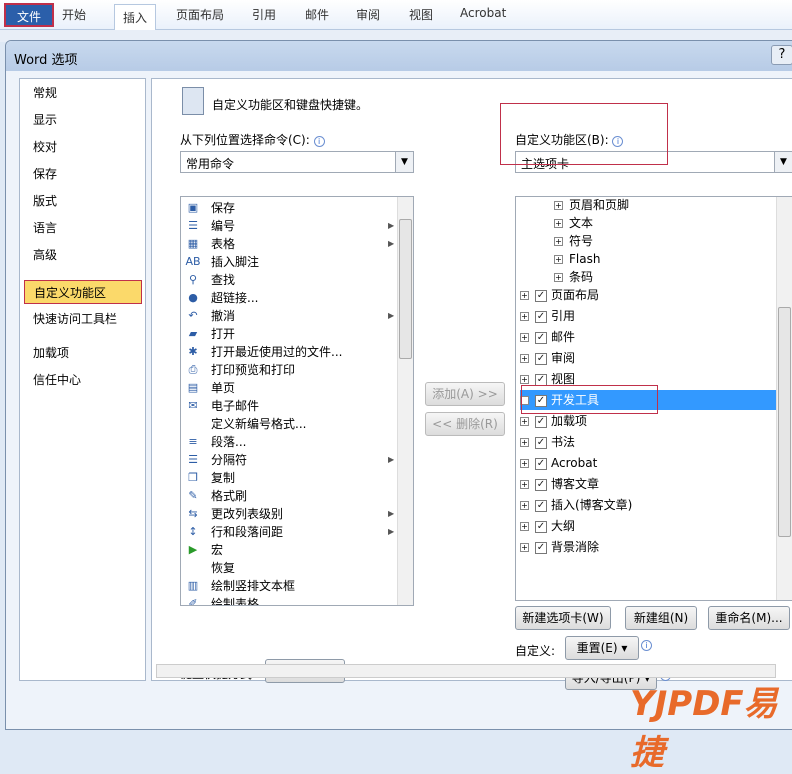 The height and width of the screenshot is (774, 792). I want to click on tab-0: 文件, so click(29, 15).